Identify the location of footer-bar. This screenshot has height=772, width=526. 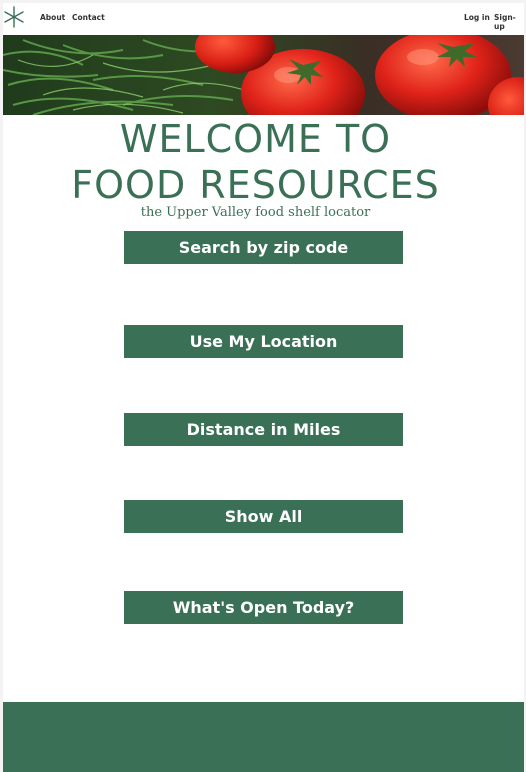
(263, 737).